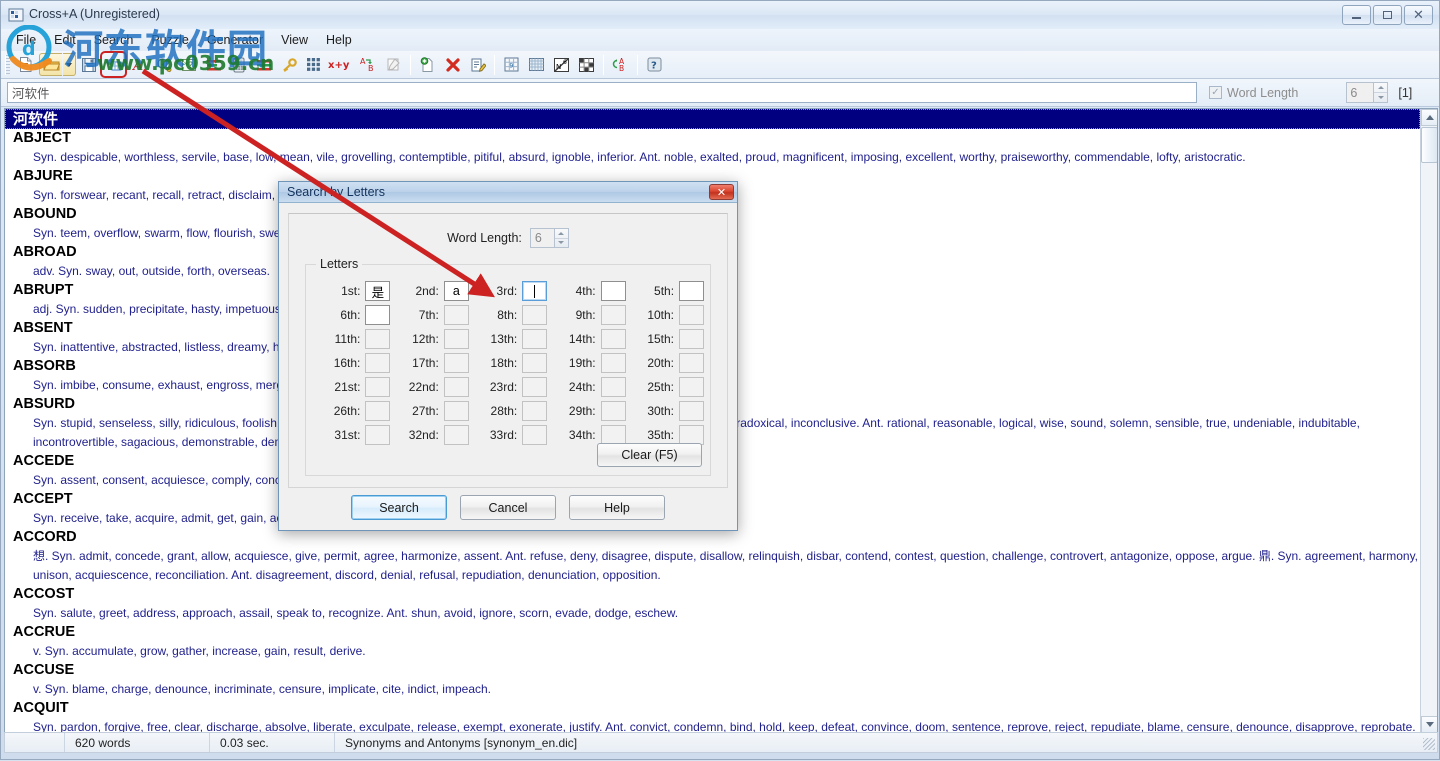 The width and height of the screenshot is (1440, 761). What do you see at coordinates (477, 64) in the screenshot?
I see `edit-word-icon` at bounding box center [477, 64].